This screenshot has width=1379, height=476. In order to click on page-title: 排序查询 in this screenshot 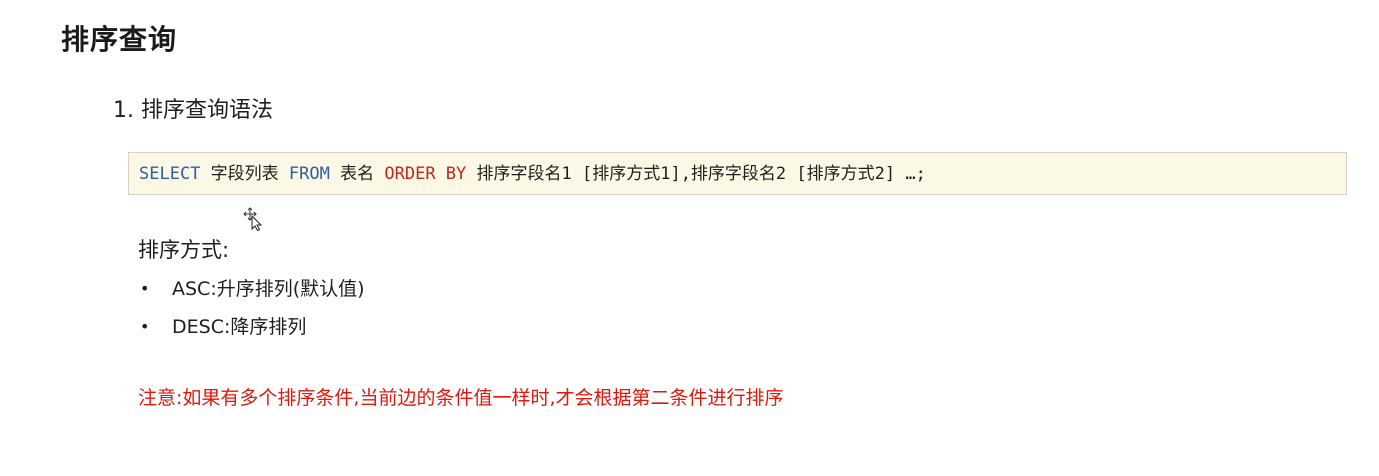, I will do `click(119, 39)`.